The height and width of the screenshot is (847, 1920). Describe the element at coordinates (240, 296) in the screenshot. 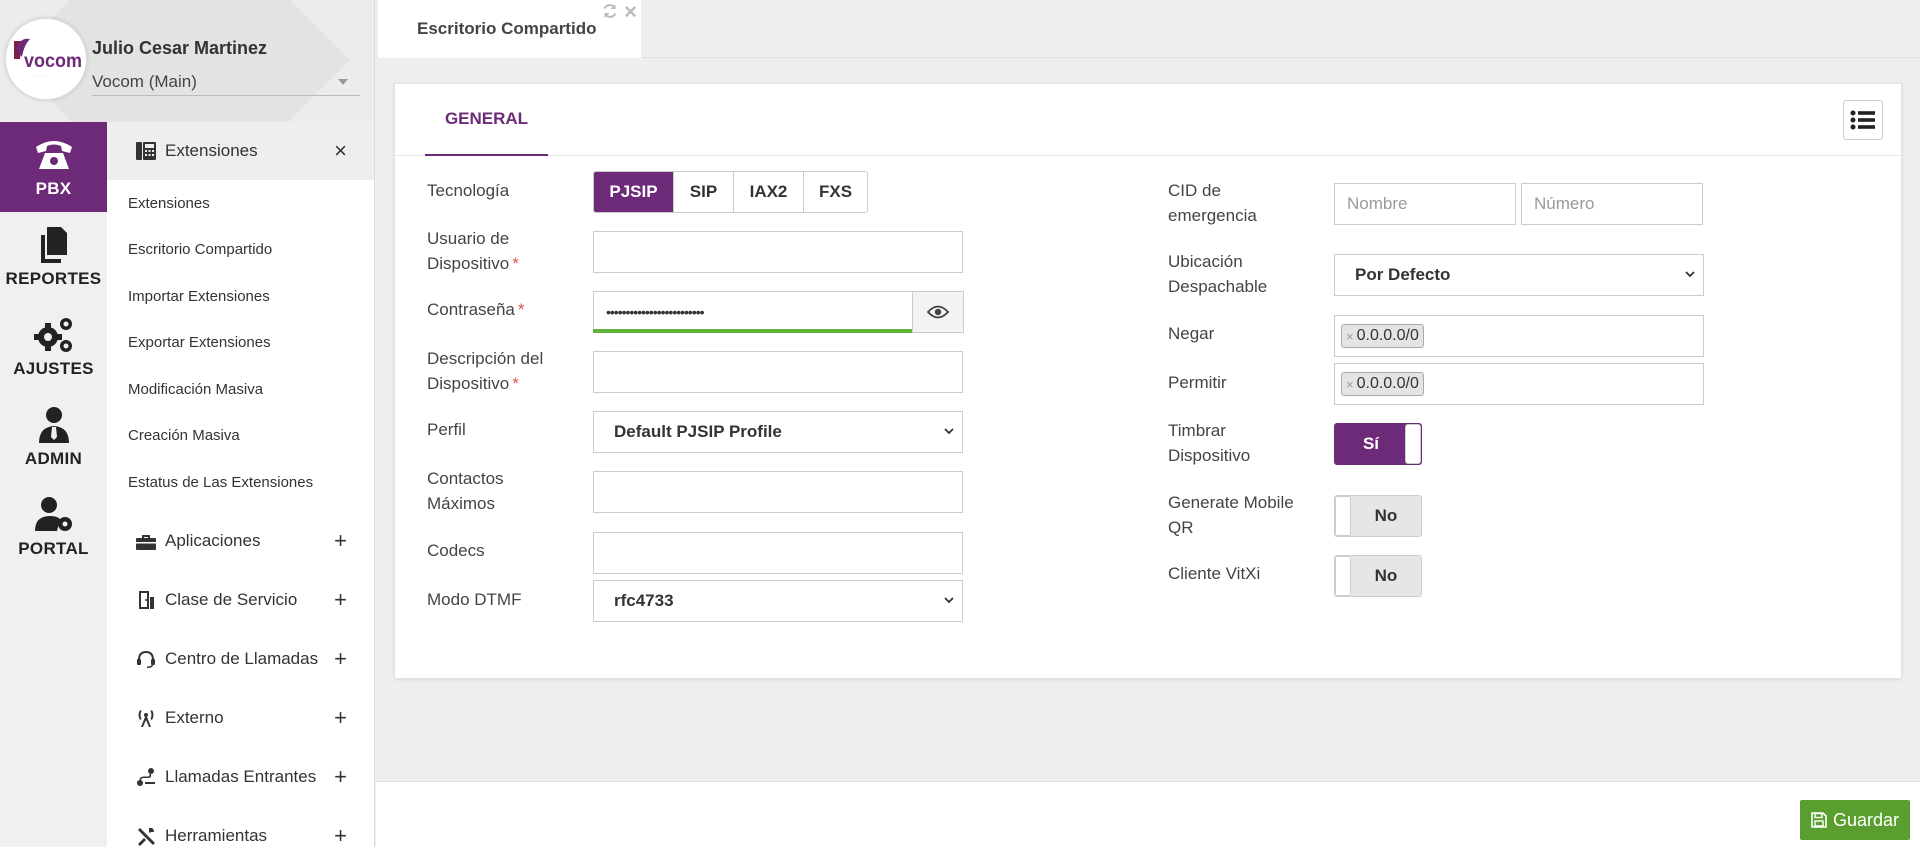

I see `menu-link-importar-extensiones: Importar Extensiones` at that location.